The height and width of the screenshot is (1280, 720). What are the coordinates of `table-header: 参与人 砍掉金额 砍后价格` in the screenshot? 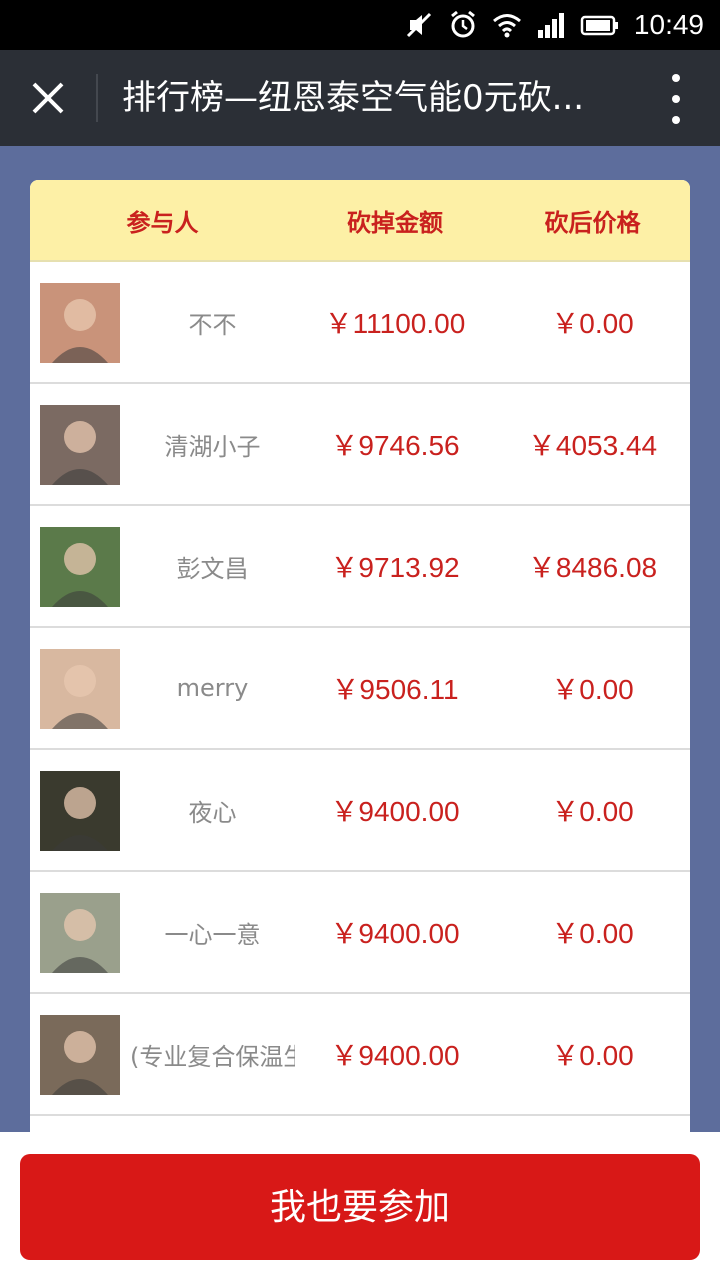 It's located at (360, 221).